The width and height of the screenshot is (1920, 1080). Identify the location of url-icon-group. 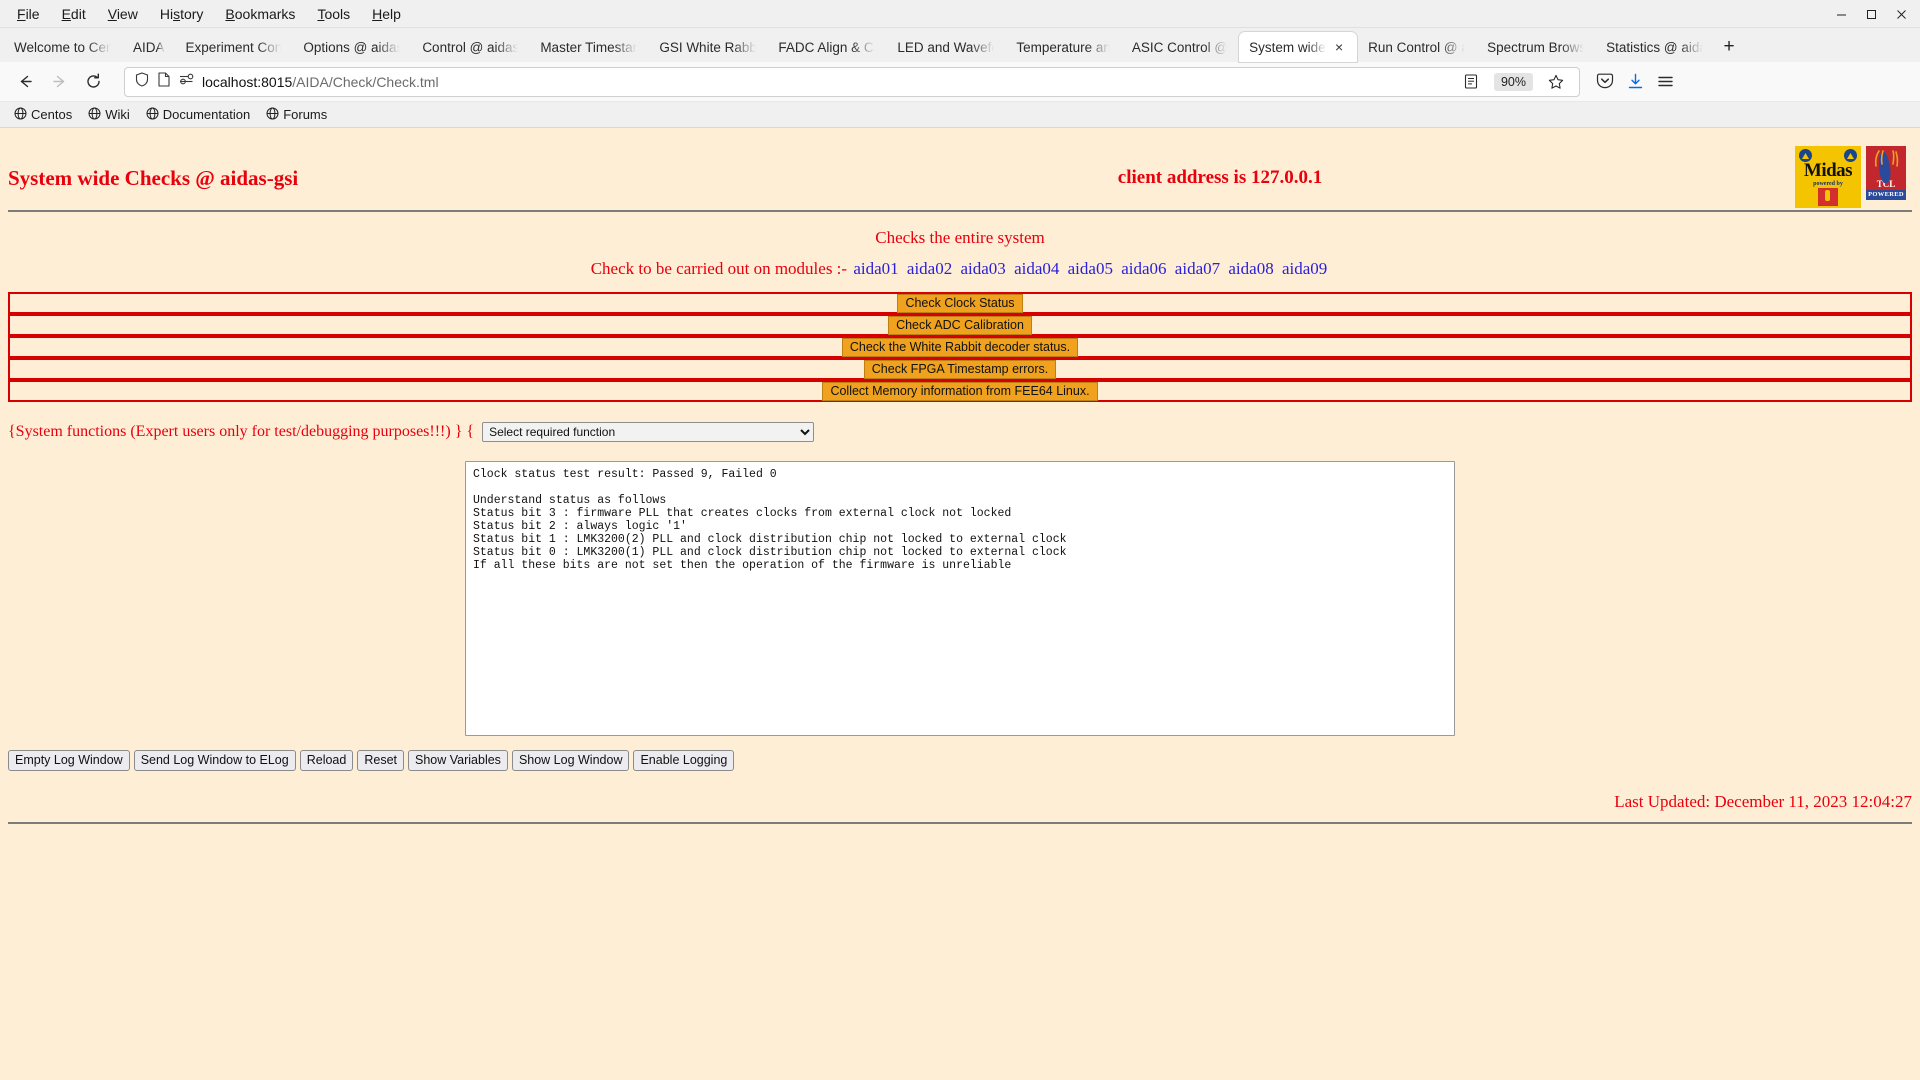
(166, 81).